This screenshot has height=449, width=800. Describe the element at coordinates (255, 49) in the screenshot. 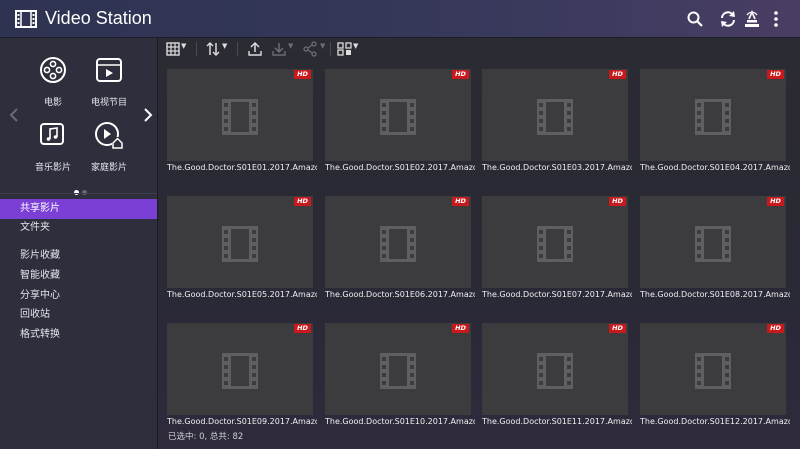

I see `upload-icon` at that location.